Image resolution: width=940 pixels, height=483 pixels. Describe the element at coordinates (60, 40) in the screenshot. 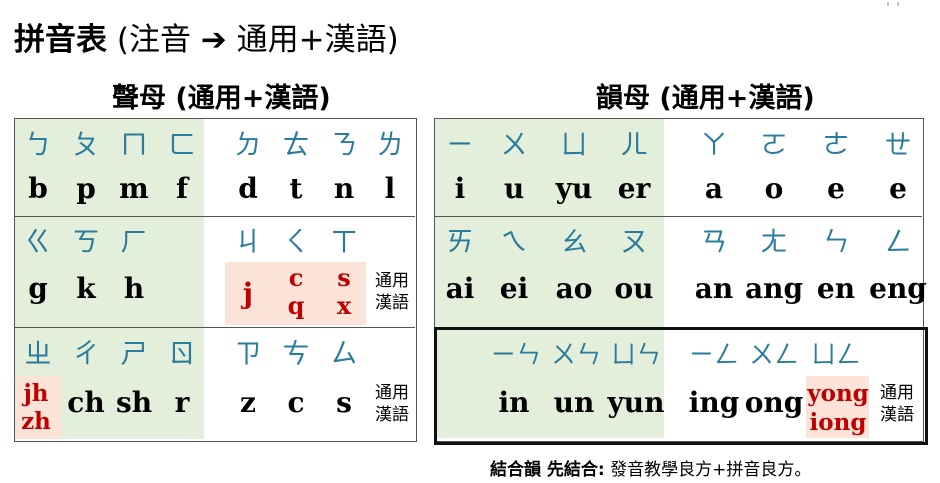

I see `title-main: 拼音表` at that location.